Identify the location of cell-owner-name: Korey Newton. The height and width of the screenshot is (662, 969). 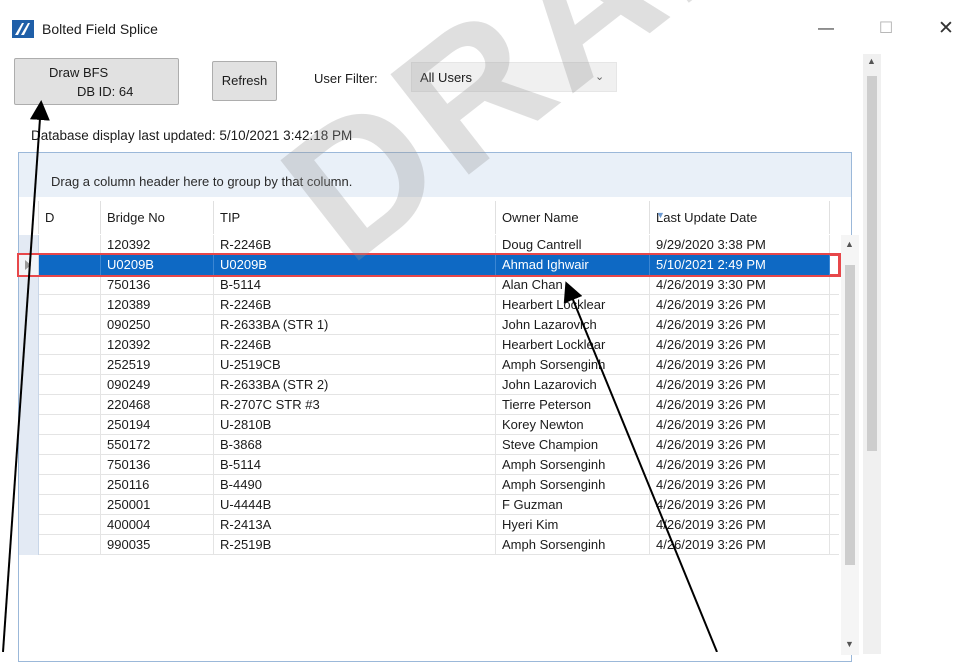
(573, 425).